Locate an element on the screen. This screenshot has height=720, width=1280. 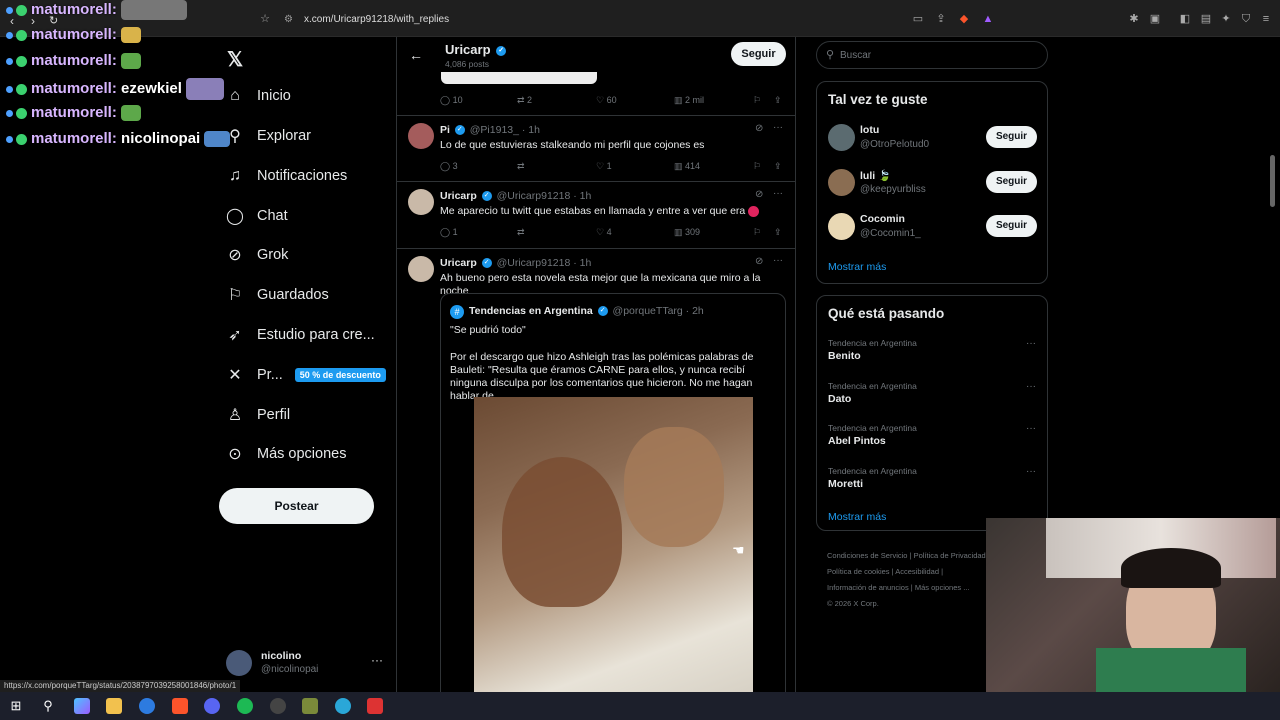
back-arrow-icon: ‹ is located at coordinates (12, 21).